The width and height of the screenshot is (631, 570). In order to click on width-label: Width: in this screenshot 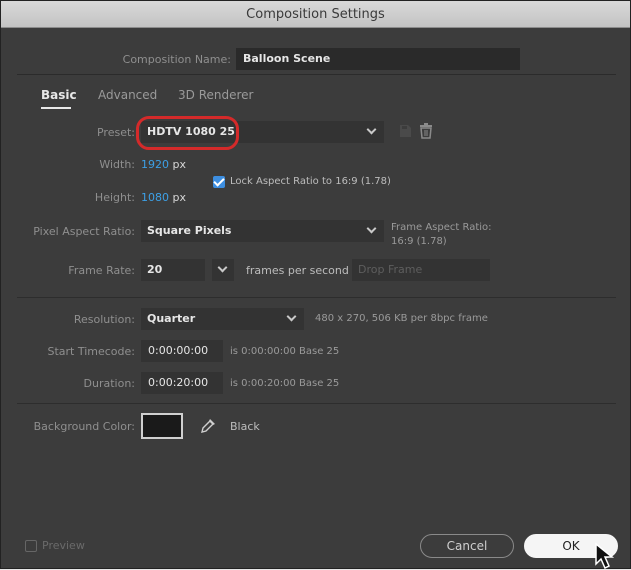, I will do `click(117, 164)`.